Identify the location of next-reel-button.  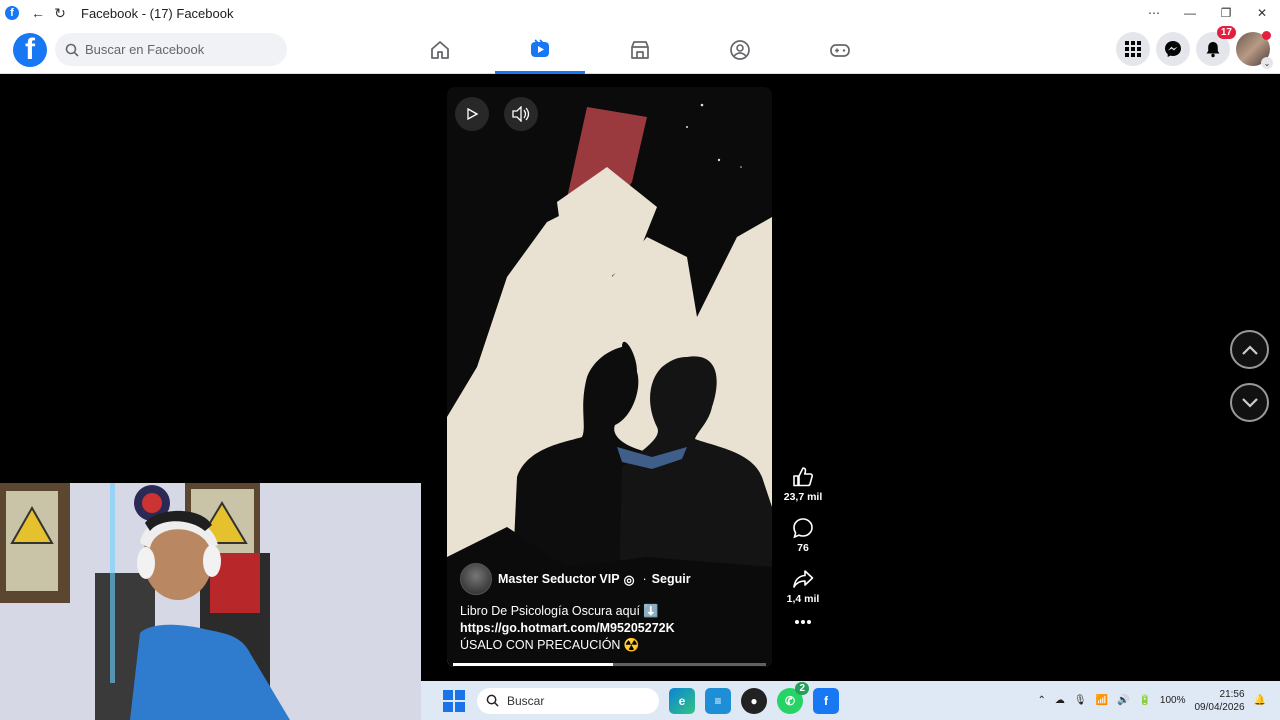
(1249, 402).